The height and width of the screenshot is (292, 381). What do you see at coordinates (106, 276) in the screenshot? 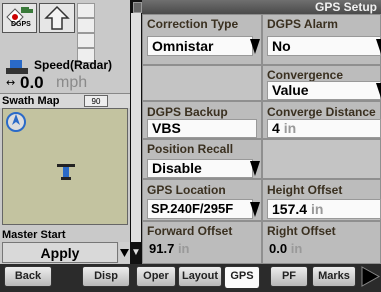
I see `tab-disp: Disp` at bounding box center [106, 276].